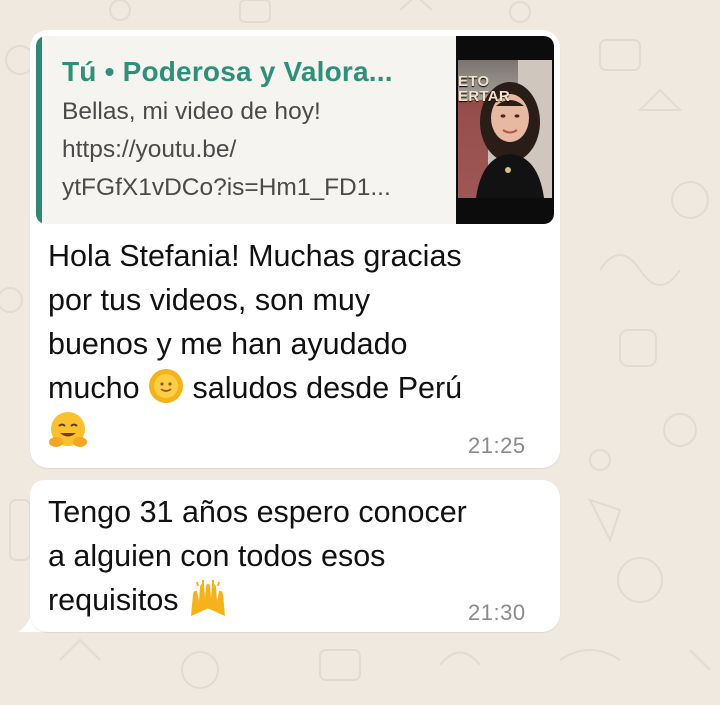 The height and width of the screenshot is (705, 720). What do you see at coordinates (257, 512) in the screenshot?
I see `message-line: Tengo 31 años espero conocer` at bounding box center [257, 512].